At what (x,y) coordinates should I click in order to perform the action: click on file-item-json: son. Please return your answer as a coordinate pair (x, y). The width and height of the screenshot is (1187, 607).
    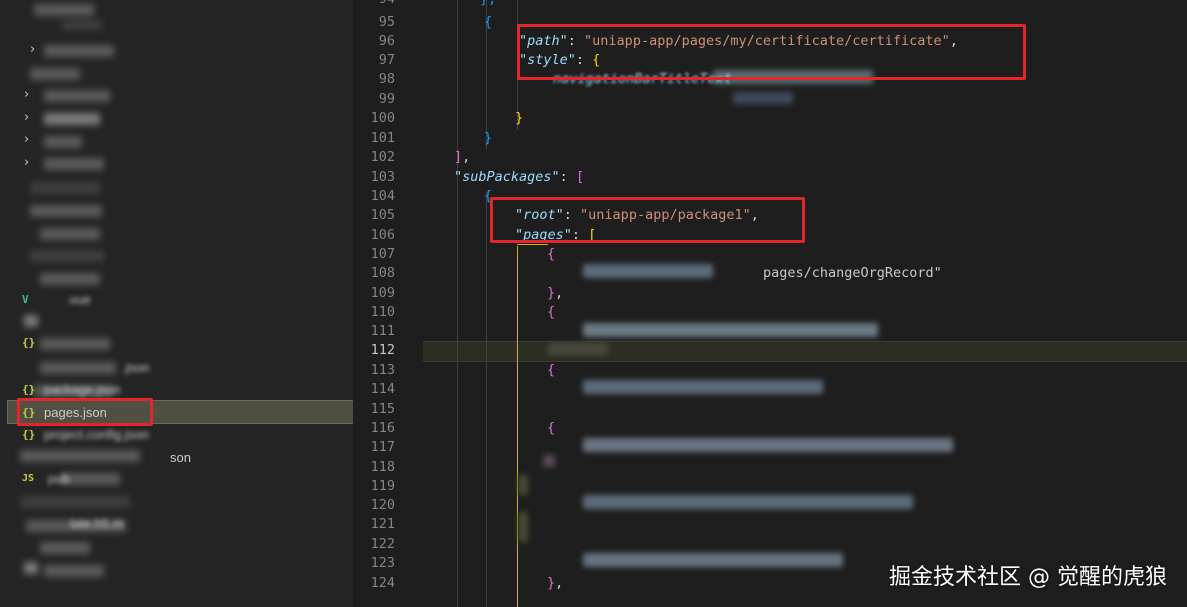
    Looking at the image, I should click on (180, 457).